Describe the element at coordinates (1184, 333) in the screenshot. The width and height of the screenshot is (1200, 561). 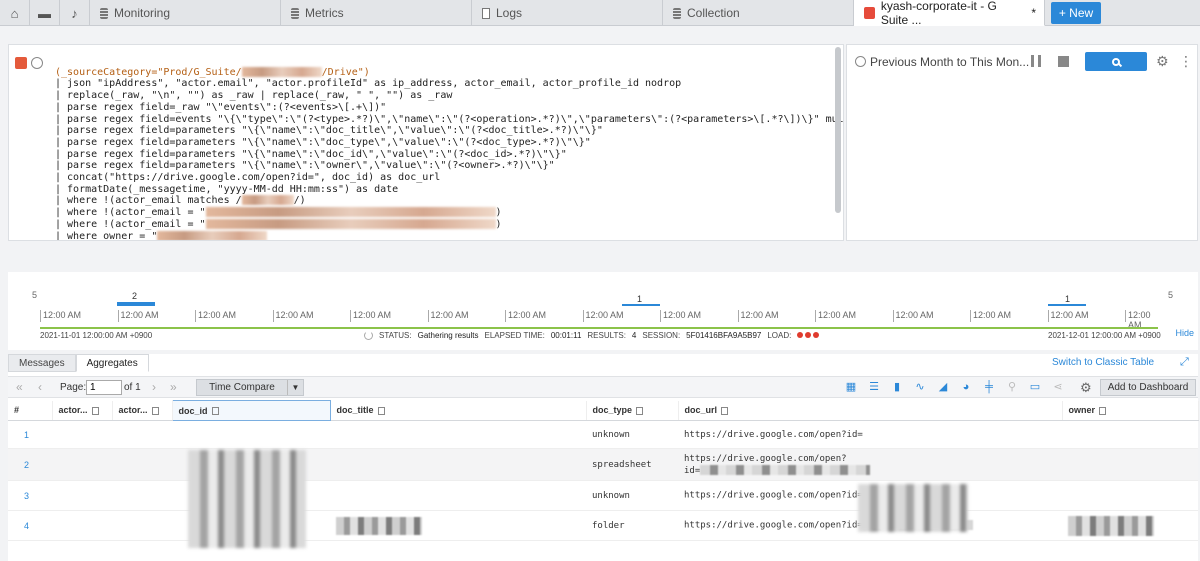
I see `hide-histogram-link: Hide` at that location.